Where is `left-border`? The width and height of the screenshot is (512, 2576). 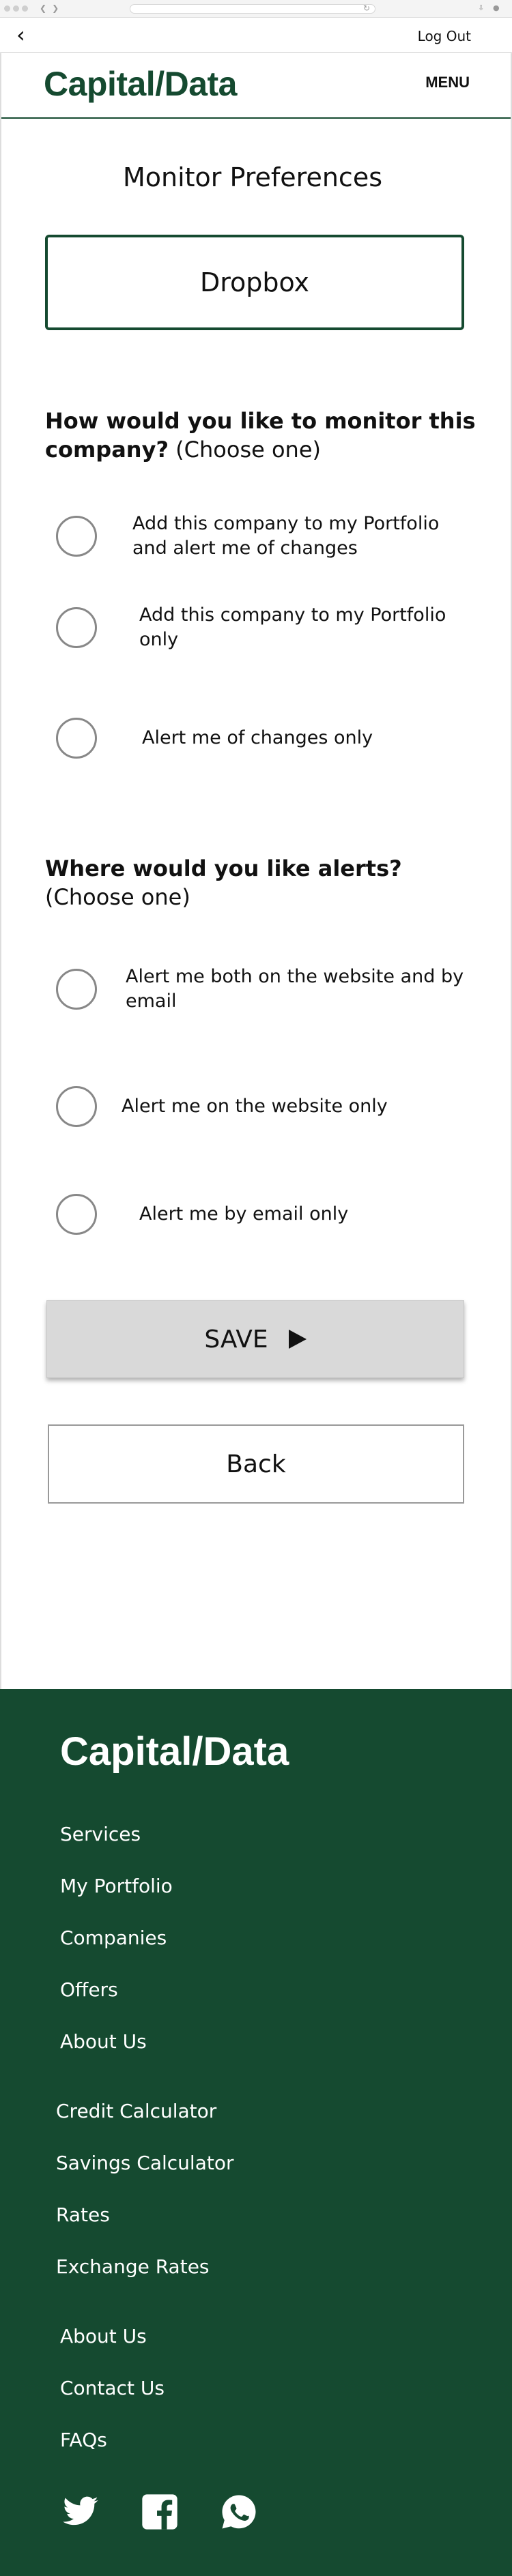
left-border is located at coordinates (0, 871).